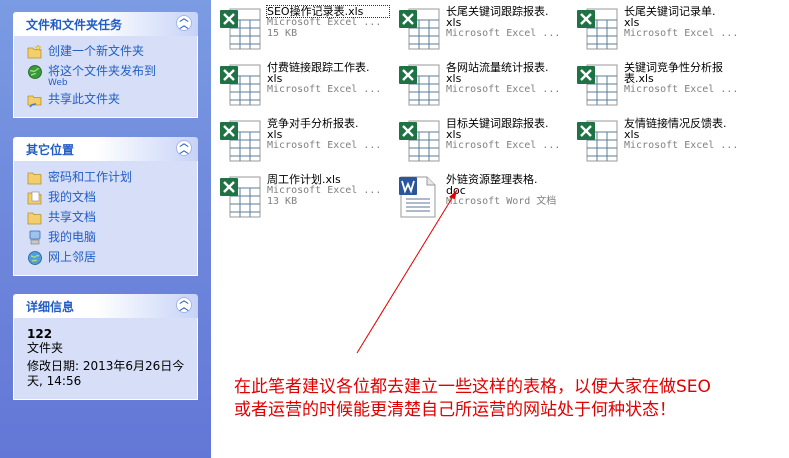 The height and width of the screenshot is (458, 789). Describe the element at coordinates (472, 387) in the screenshot. I see `annotation-line1: 在此笔者建议各位都去建立一些这样的表格，以便大家在做SEO` at that location.